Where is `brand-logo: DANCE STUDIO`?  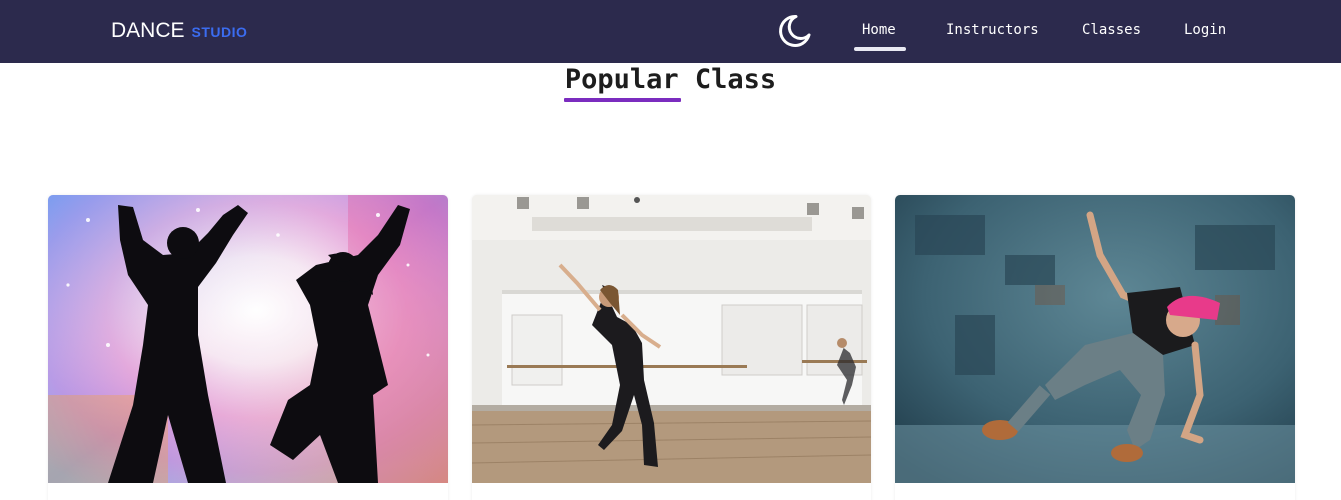 brand-logo: DANCE STUDIO is located at coordinates (179, 33).